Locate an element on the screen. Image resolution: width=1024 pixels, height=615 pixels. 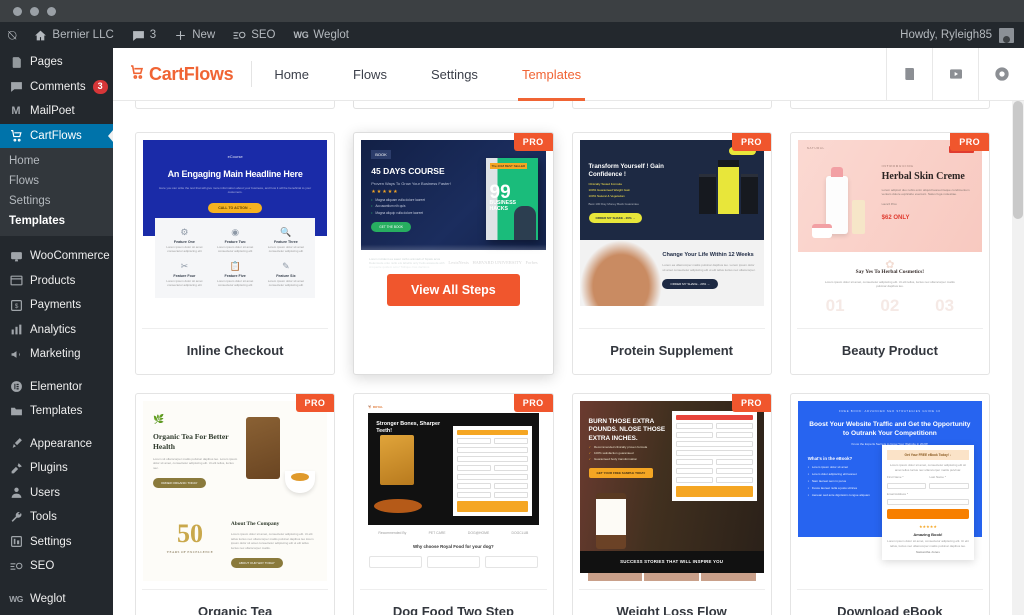
brand-leaf-icon: 🌿 is located at coordinates (159, 419).